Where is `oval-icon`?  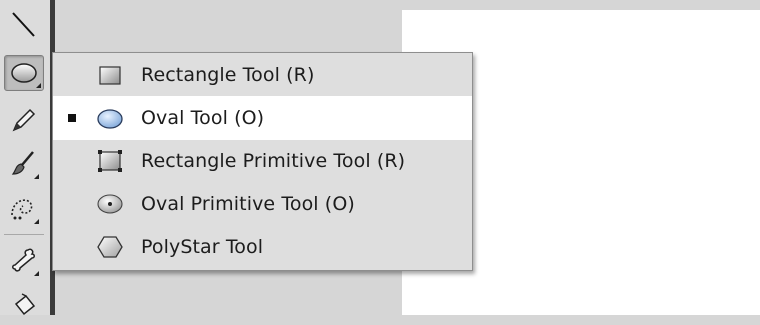 oval-icon is located at coordinates (110, 118).